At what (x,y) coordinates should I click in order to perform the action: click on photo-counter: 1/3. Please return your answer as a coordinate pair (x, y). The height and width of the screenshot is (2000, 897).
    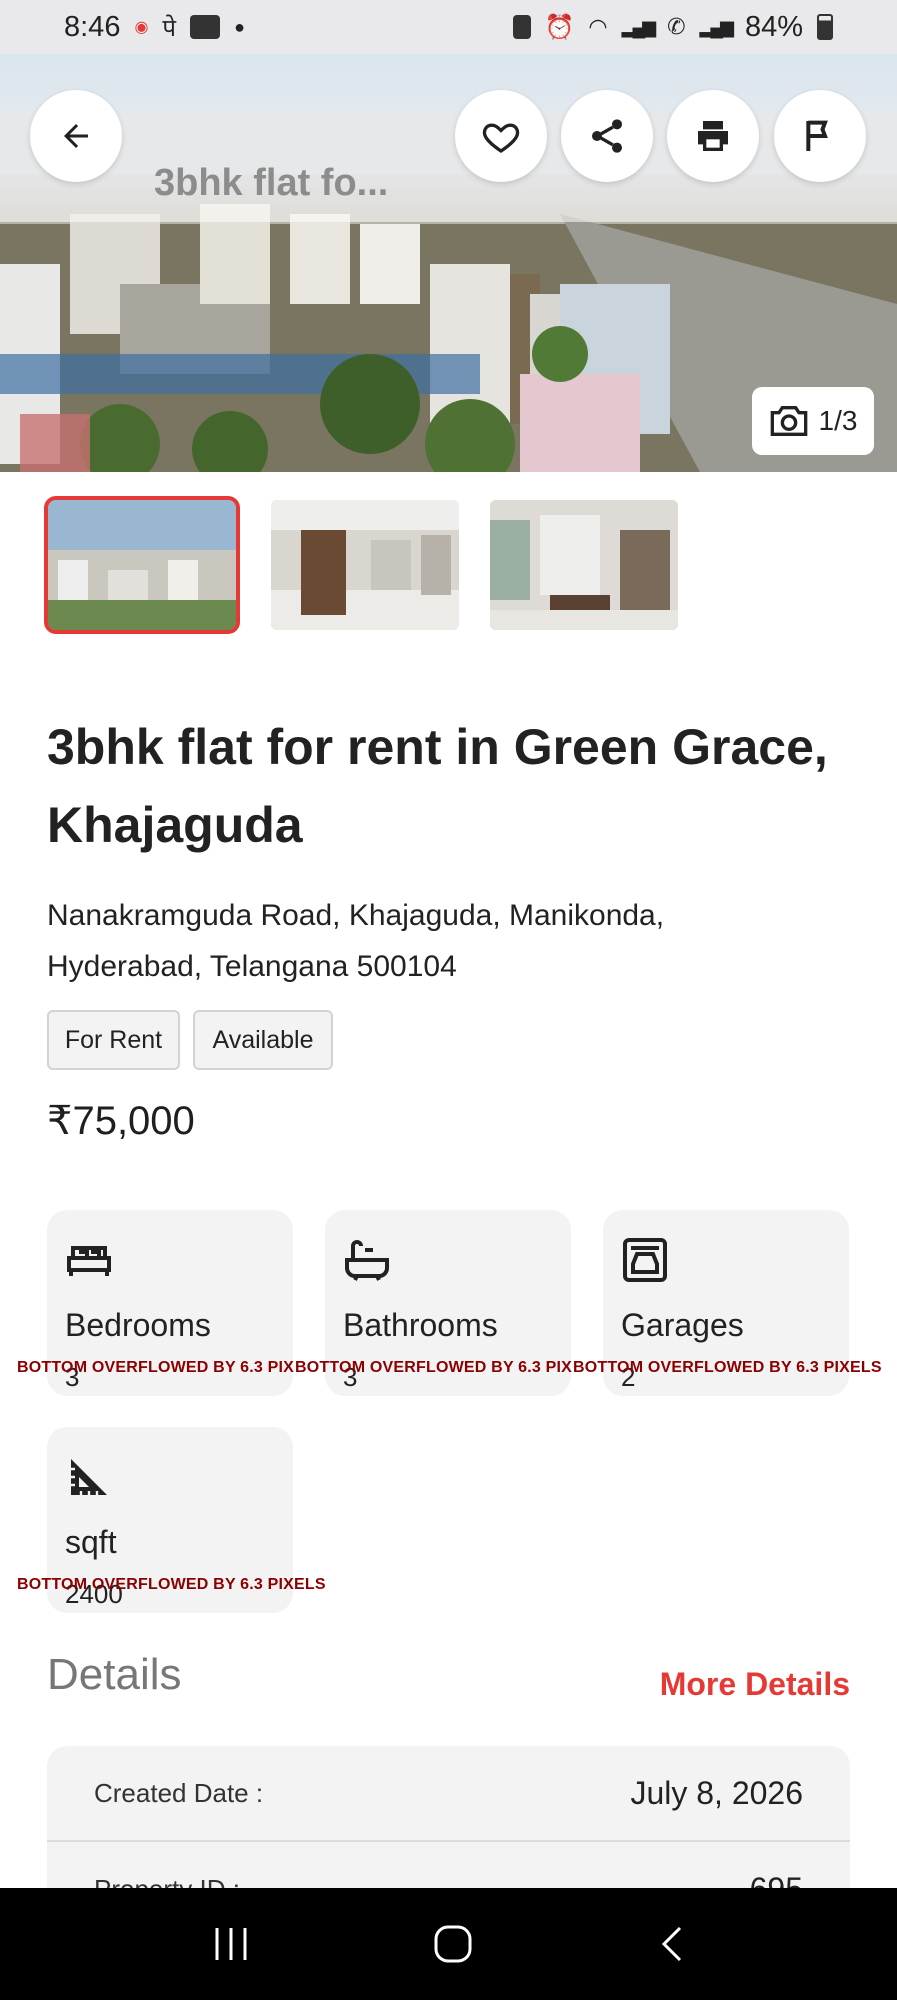
    Looking at the image, I should click on (813, 421).